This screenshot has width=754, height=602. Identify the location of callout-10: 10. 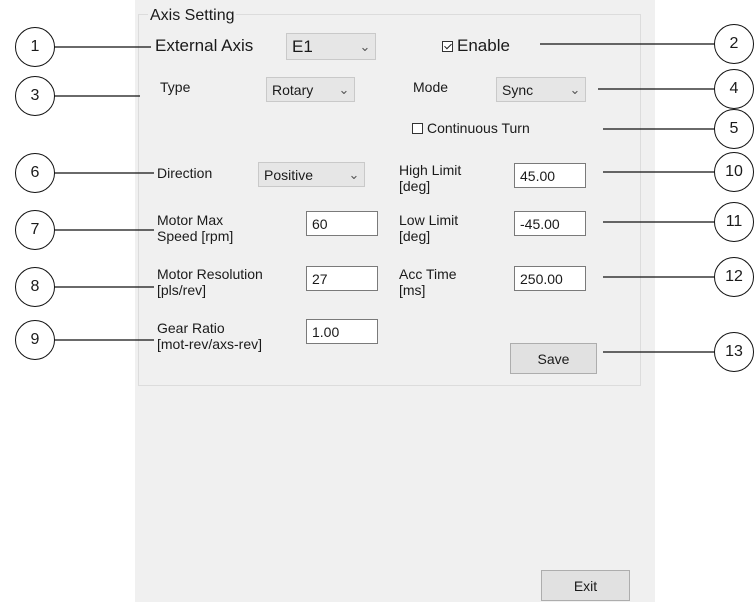
(734, 172).